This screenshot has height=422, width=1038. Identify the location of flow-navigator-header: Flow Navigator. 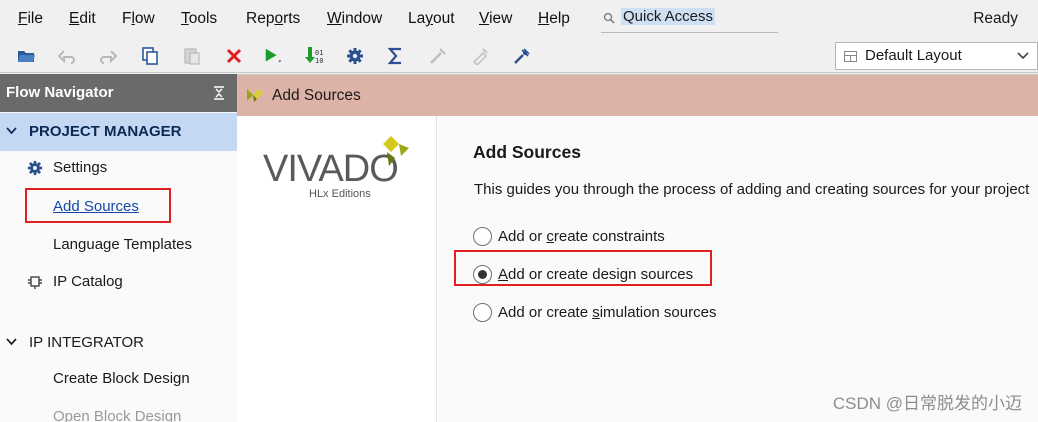
(118, 93).